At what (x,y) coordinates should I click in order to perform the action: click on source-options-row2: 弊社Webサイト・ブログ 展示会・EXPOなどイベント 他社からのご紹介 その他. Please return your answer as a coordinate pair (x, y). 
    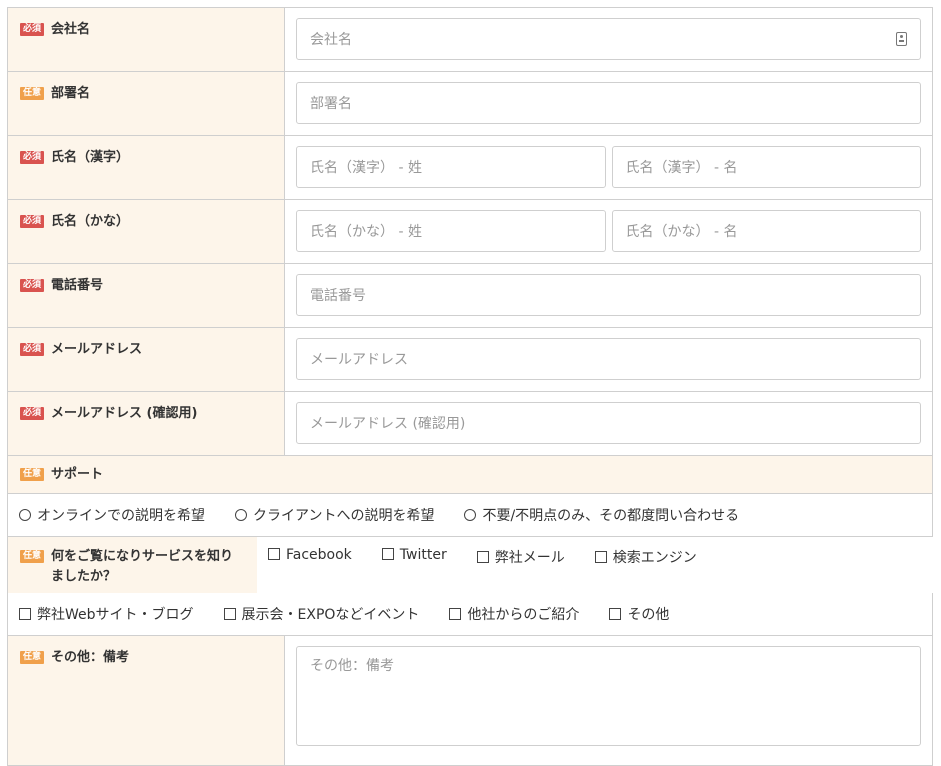
    Looking at the image, I should click on (470, 614).